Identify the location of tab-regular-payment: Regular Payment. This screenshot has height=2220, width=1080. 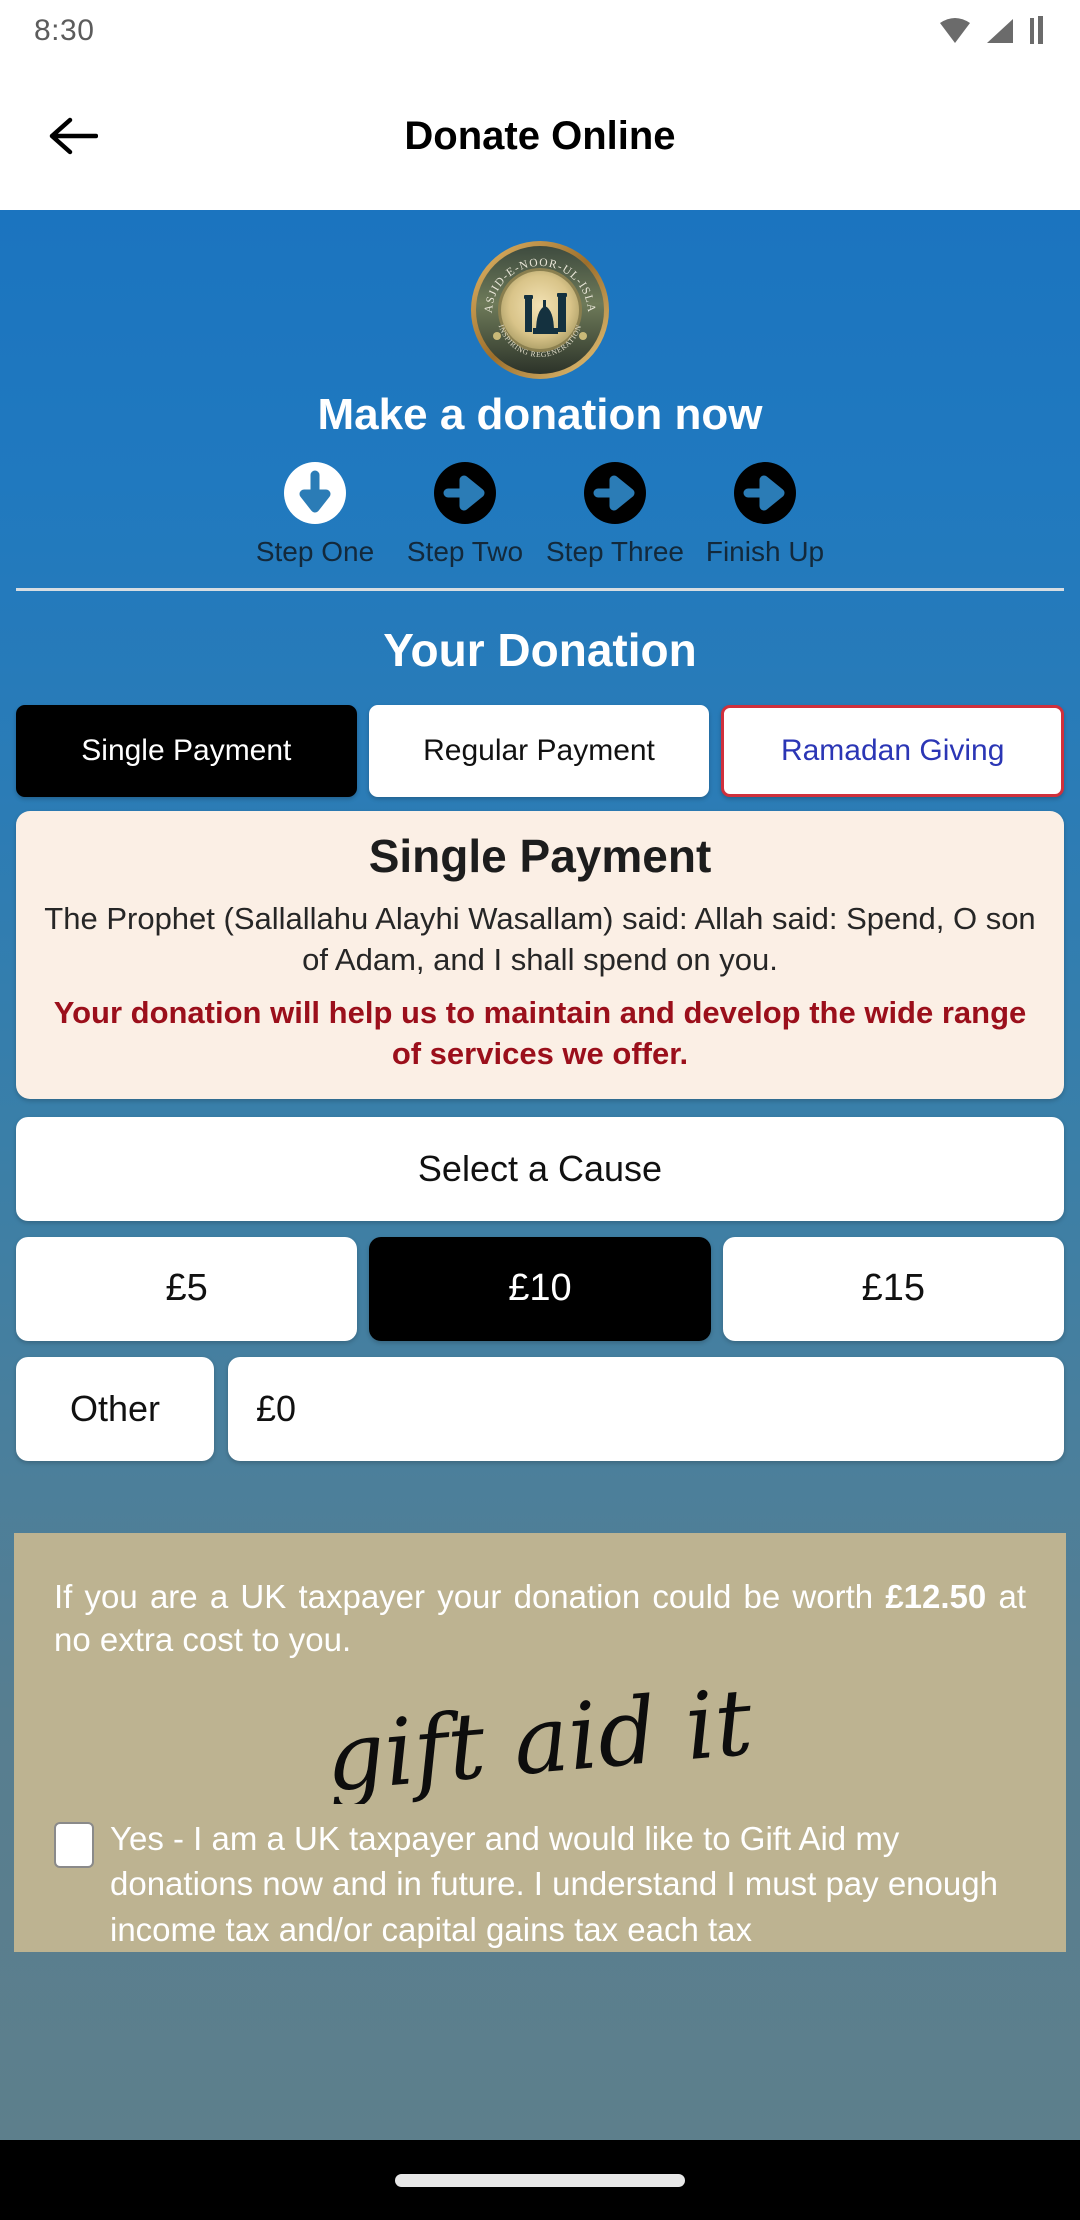
(539, 751).